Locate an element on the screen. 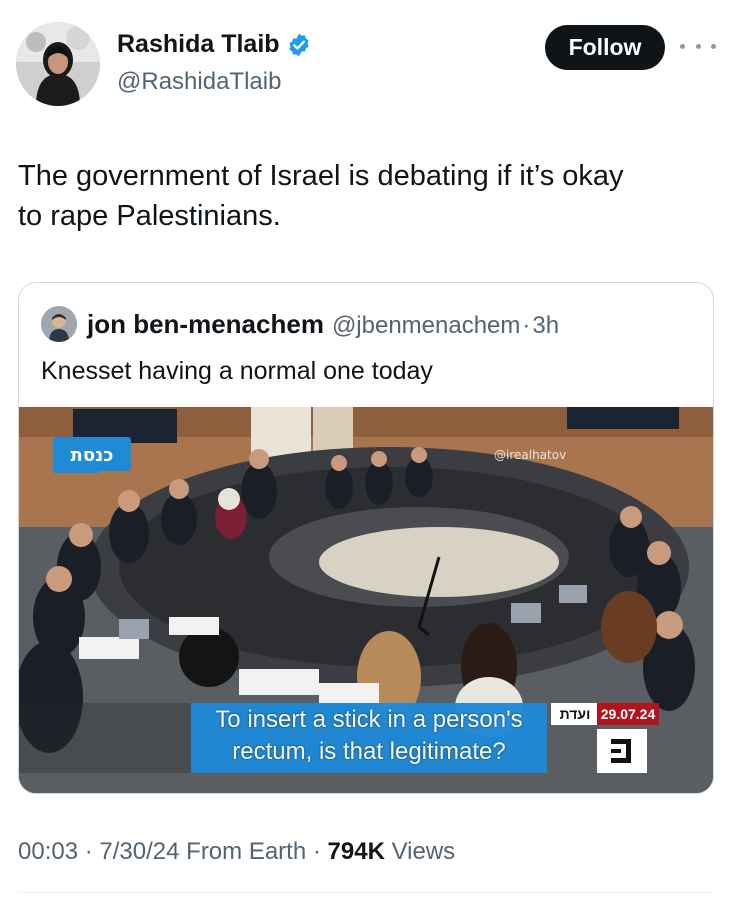  views-count: 794K is located at coordinates (356, 851).